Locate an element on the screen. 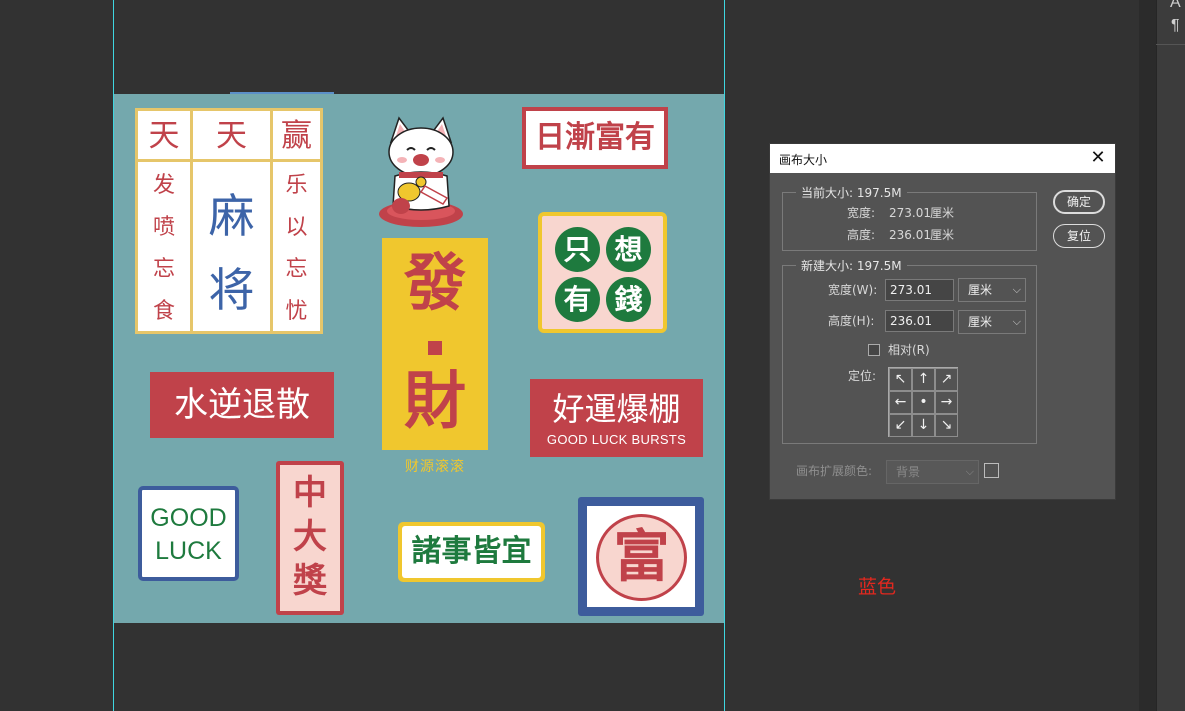 The image size is (1185, 711). rijian-fuyou-text: 日漸富有 is located at coordinates (595, 138).